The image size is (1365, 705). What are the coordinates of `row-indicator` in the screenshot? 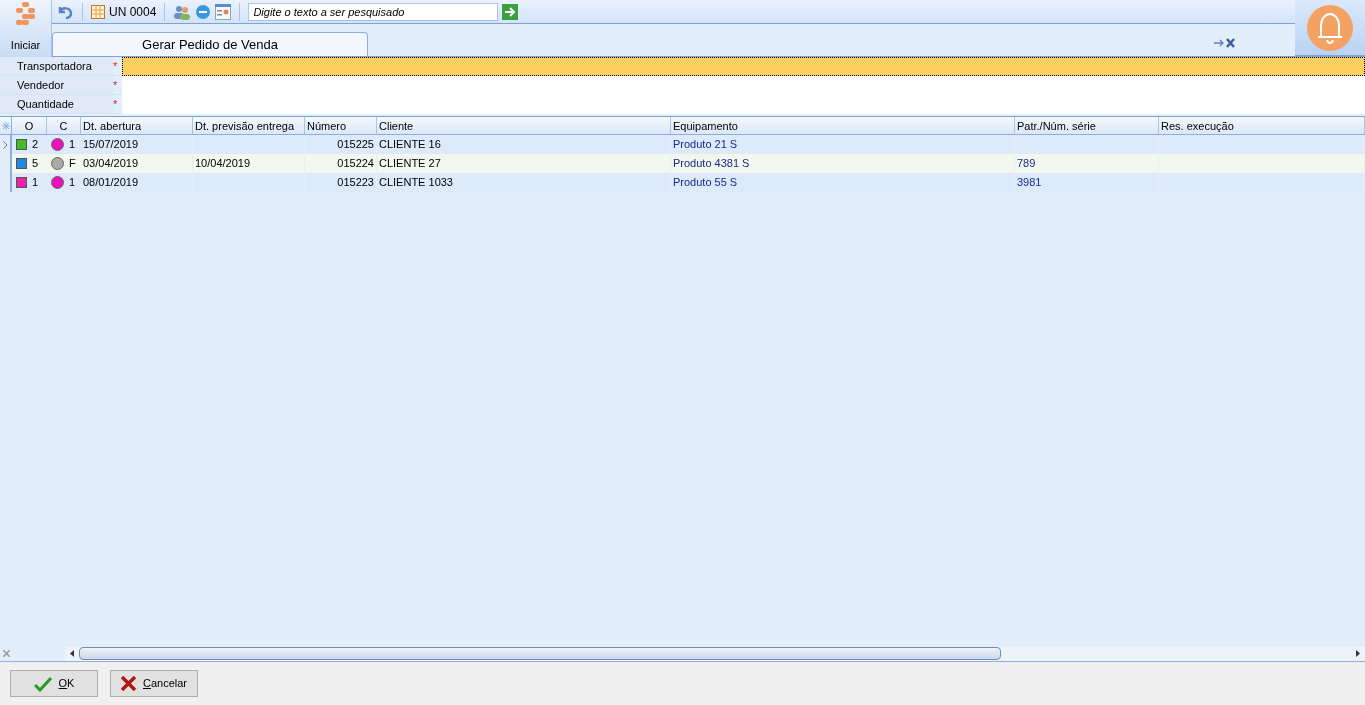 It's located at (6, 144).